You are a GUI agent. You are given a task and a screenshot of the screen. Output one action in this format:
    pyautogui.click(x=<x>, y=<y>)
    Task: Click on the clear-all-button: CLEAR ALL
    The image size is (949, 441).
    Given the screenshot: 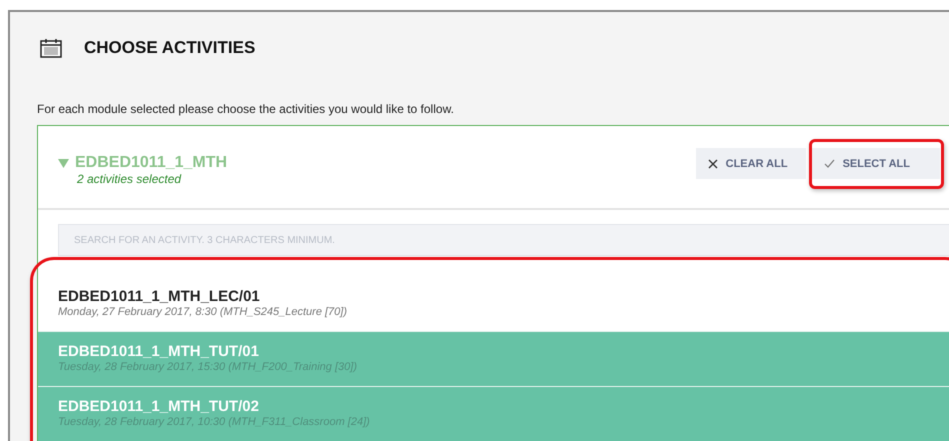 What is the action you would take?
    pyautogui.click(x=751, y=163)
    